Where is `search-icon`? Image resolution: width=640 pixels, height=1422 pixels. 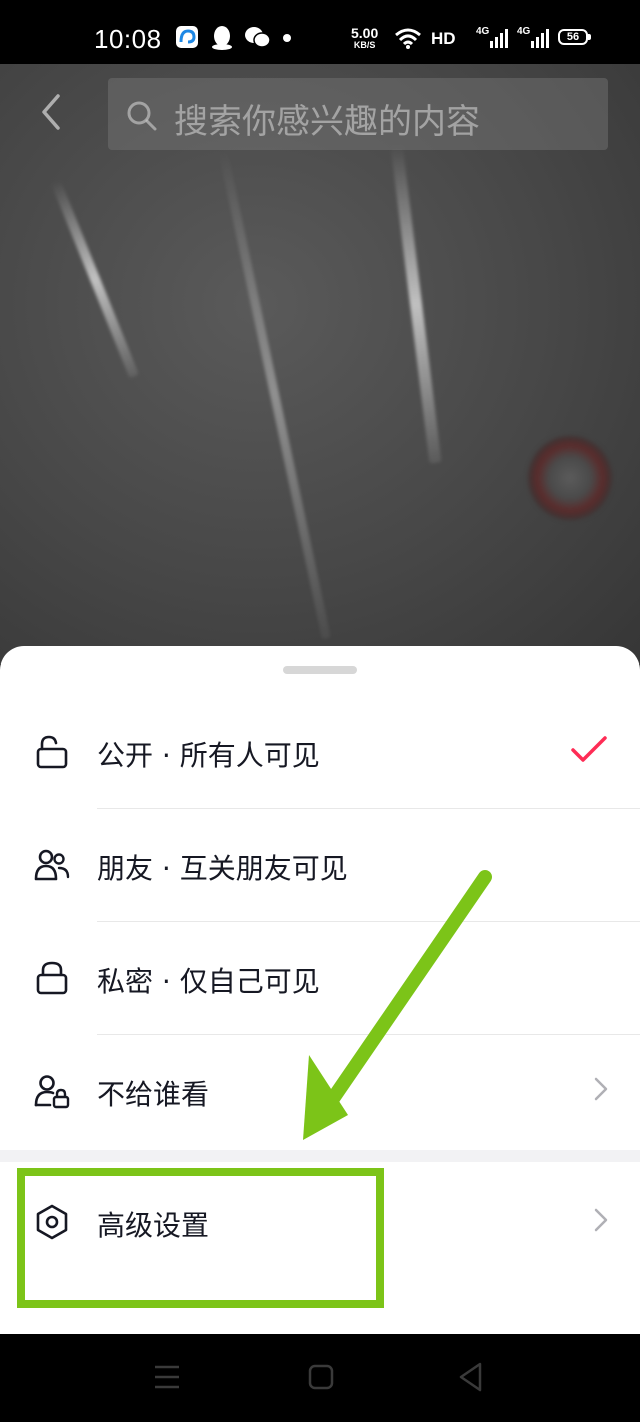 search-icon is located at coordinates (142, 116).